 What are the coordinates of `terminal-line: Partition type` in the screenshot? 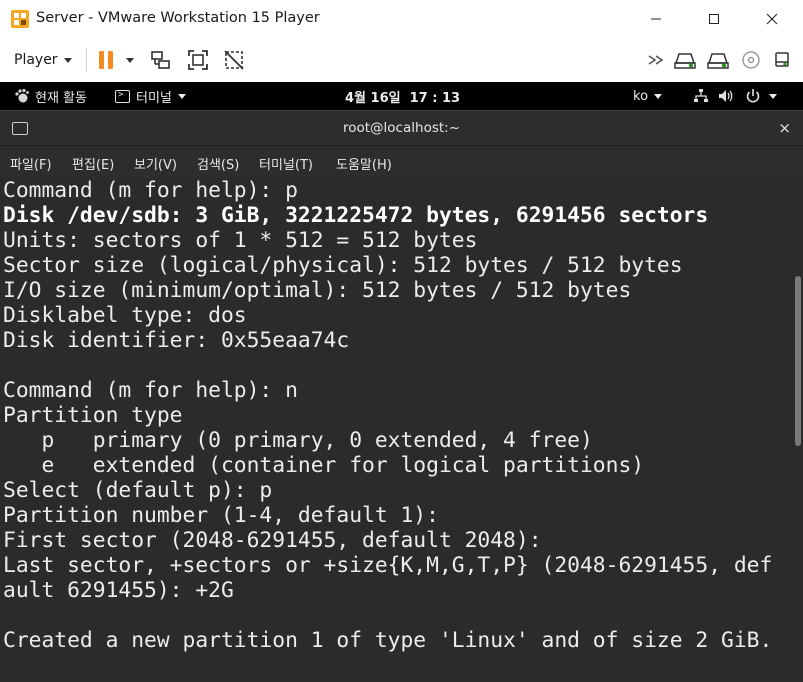 It's located at (93, 415).